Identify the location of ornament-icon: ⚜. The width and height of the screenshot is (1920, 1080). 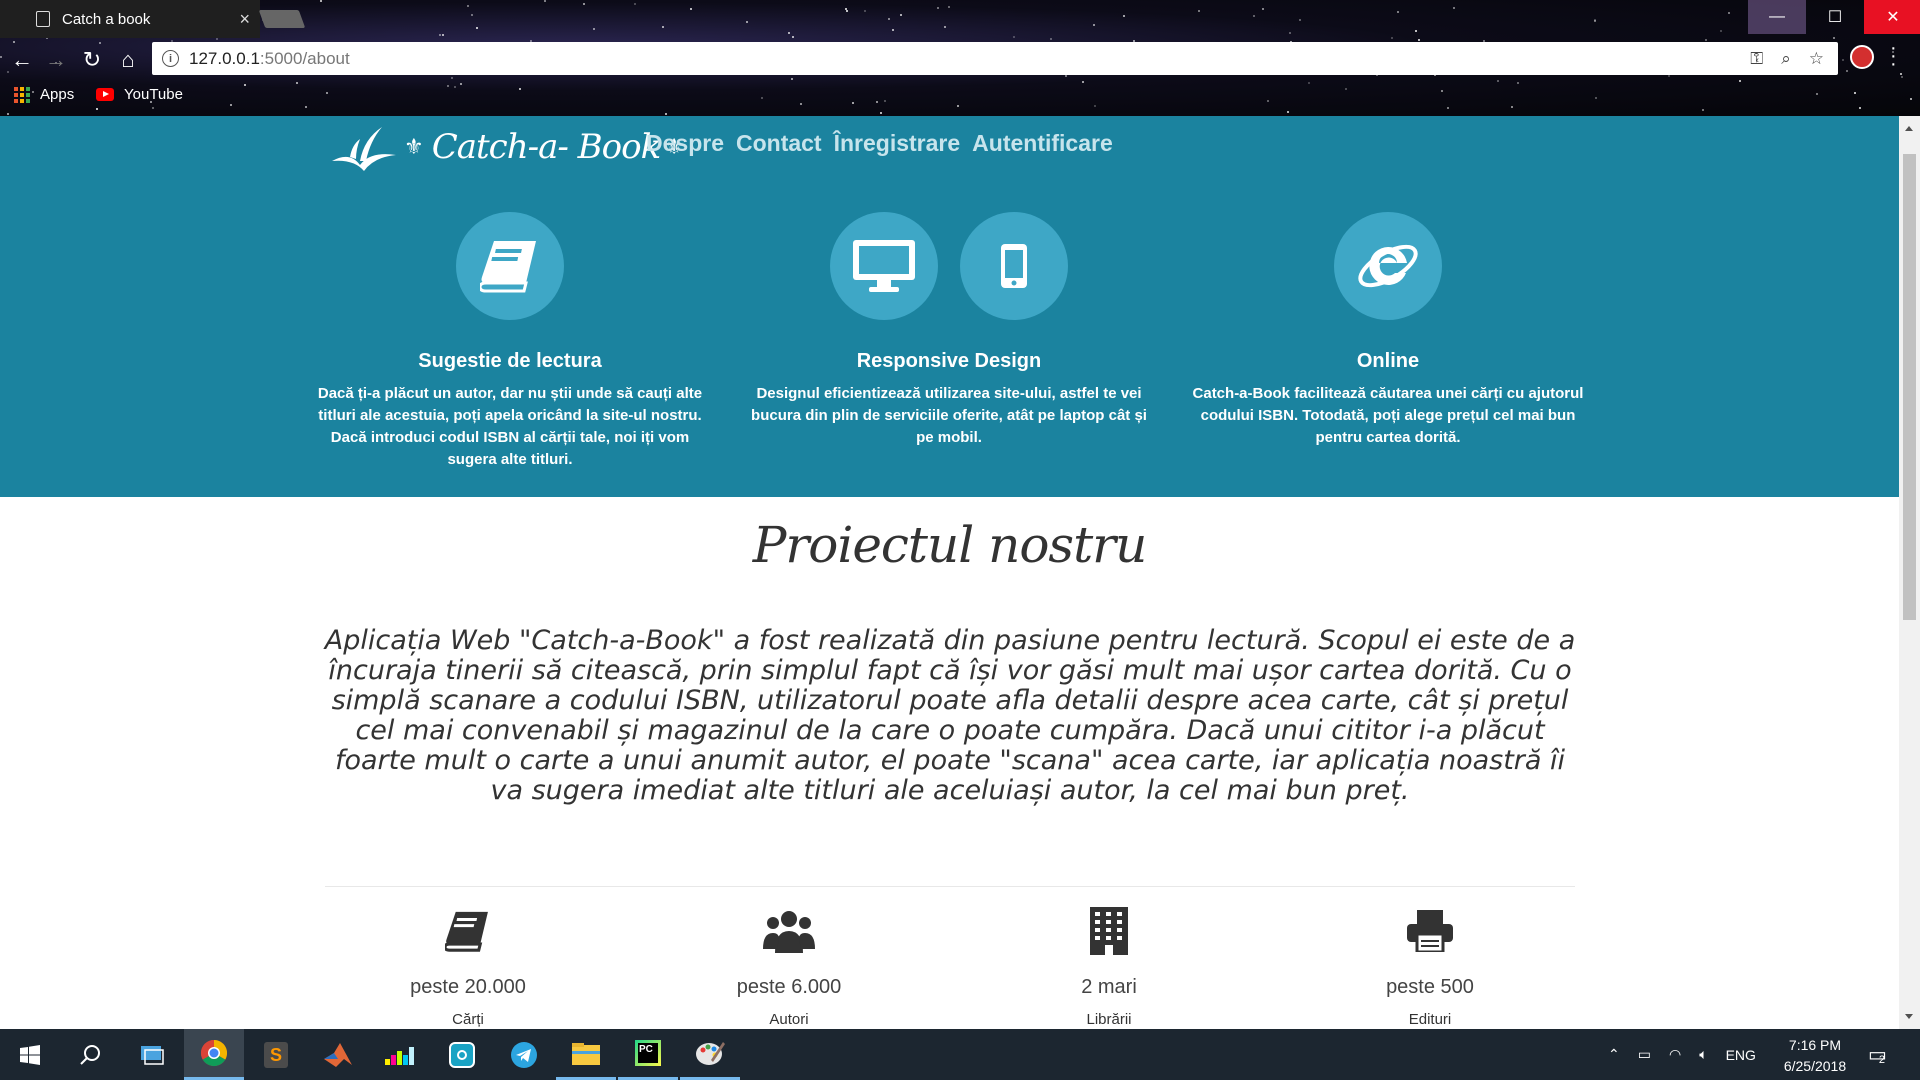
(414, 146).